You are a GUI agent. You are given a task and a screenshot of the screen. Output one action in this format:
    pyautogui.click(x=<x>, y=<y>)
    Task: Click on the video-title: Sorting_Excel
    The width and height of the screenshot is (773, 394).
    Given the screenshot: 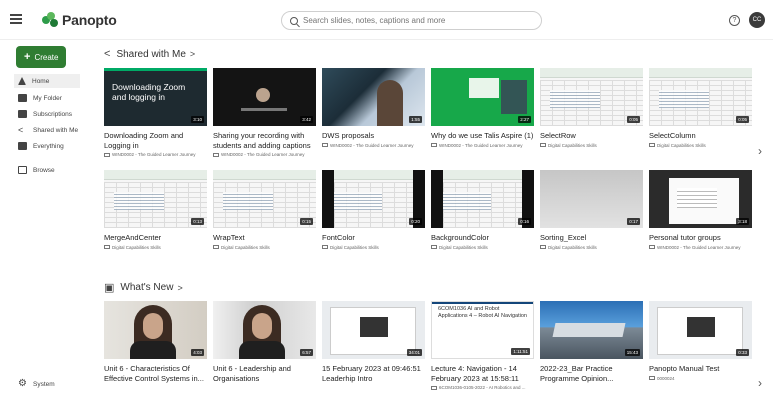 What is the action you would take?
    pyautogui.click(x=591, y=238)
    